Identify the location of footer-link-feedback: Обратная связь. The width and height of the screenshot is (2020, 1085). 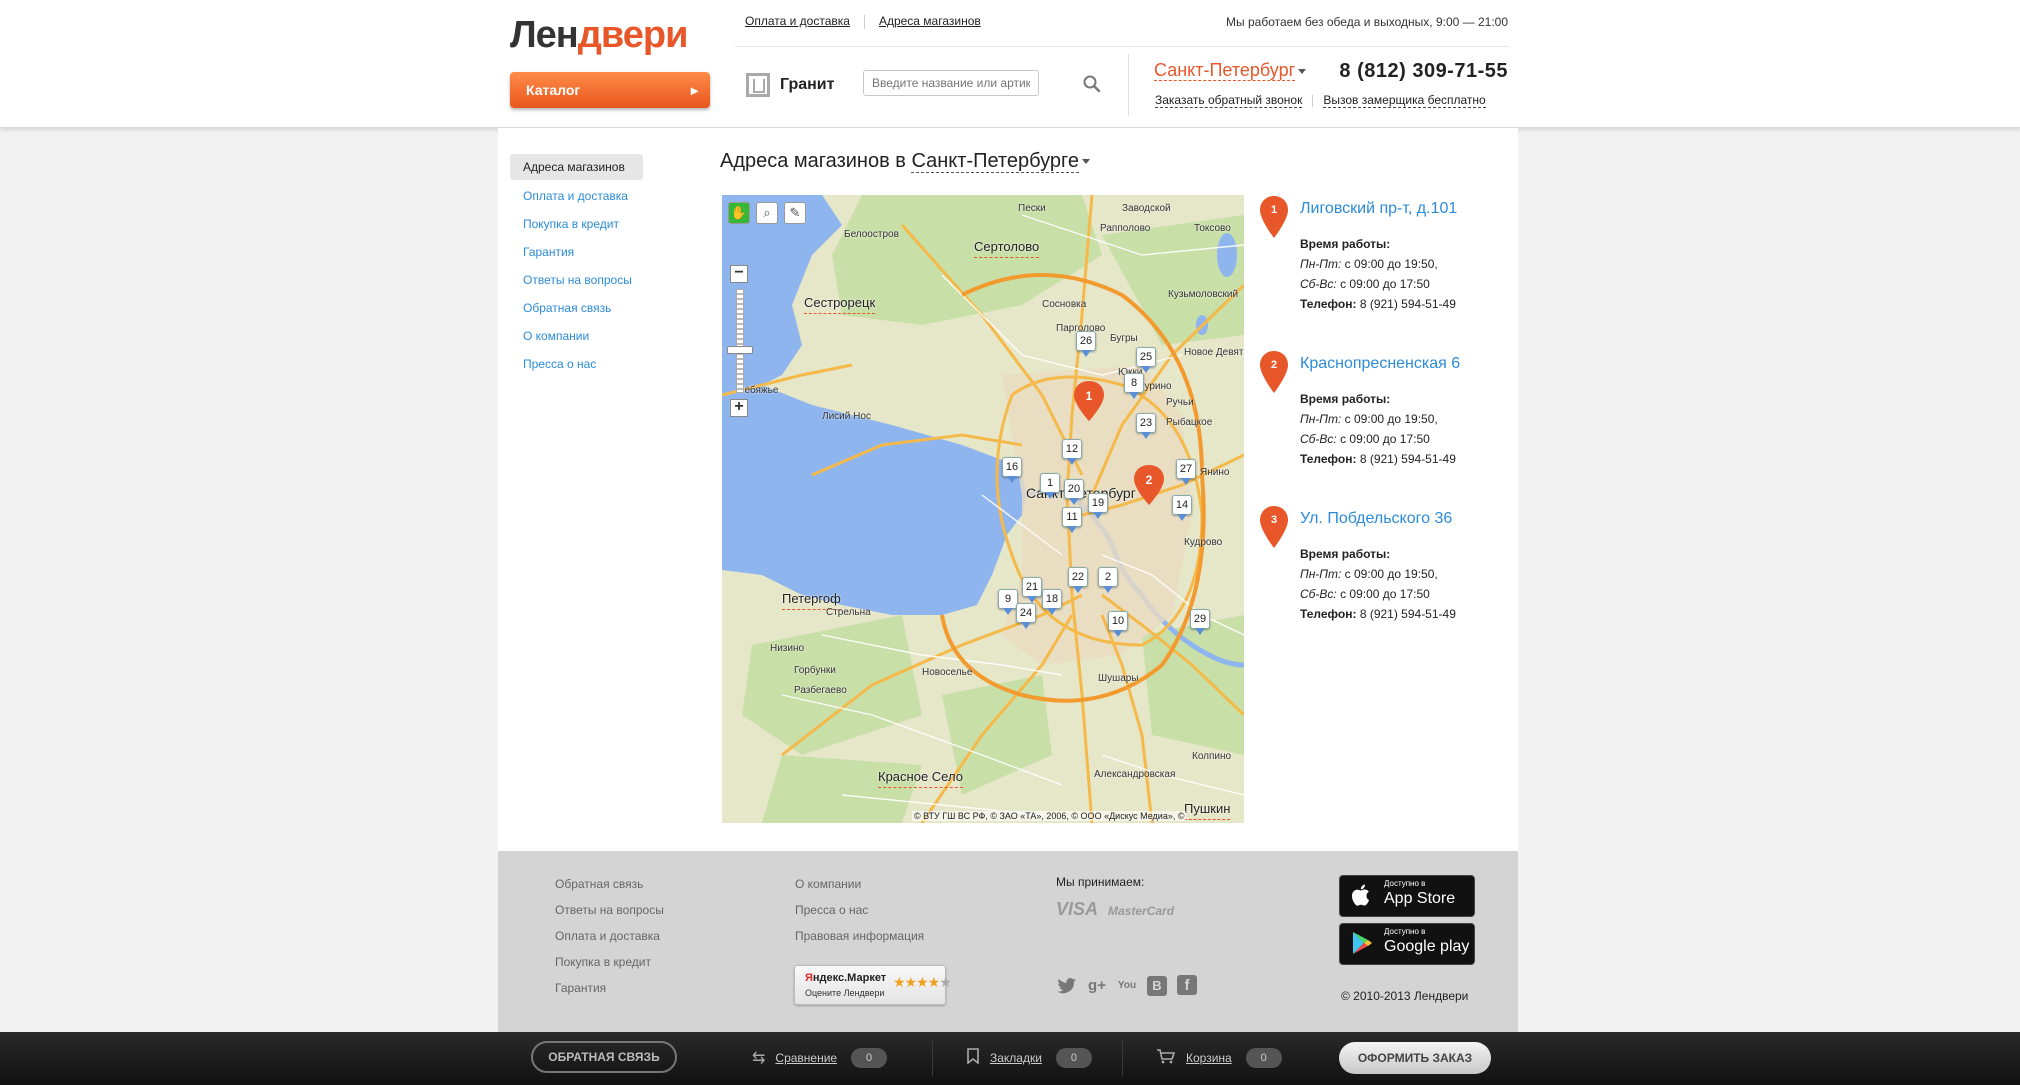
(609, 888).